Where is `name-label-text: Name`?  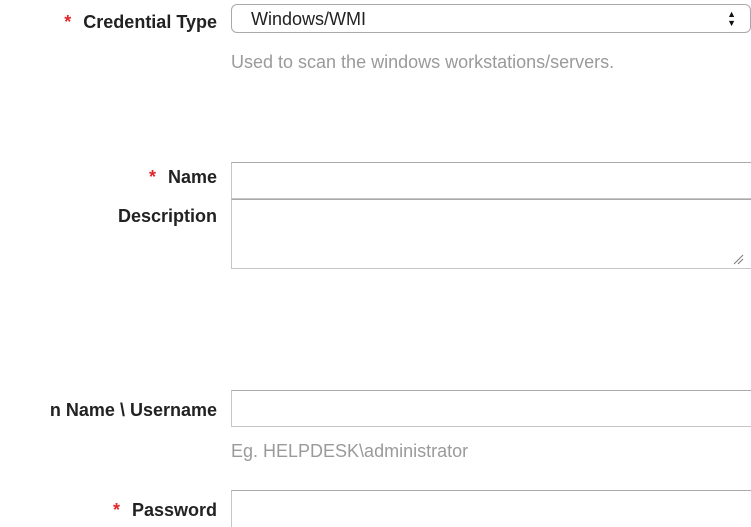
name-label-text: Name is located at coordinates (192, 177).